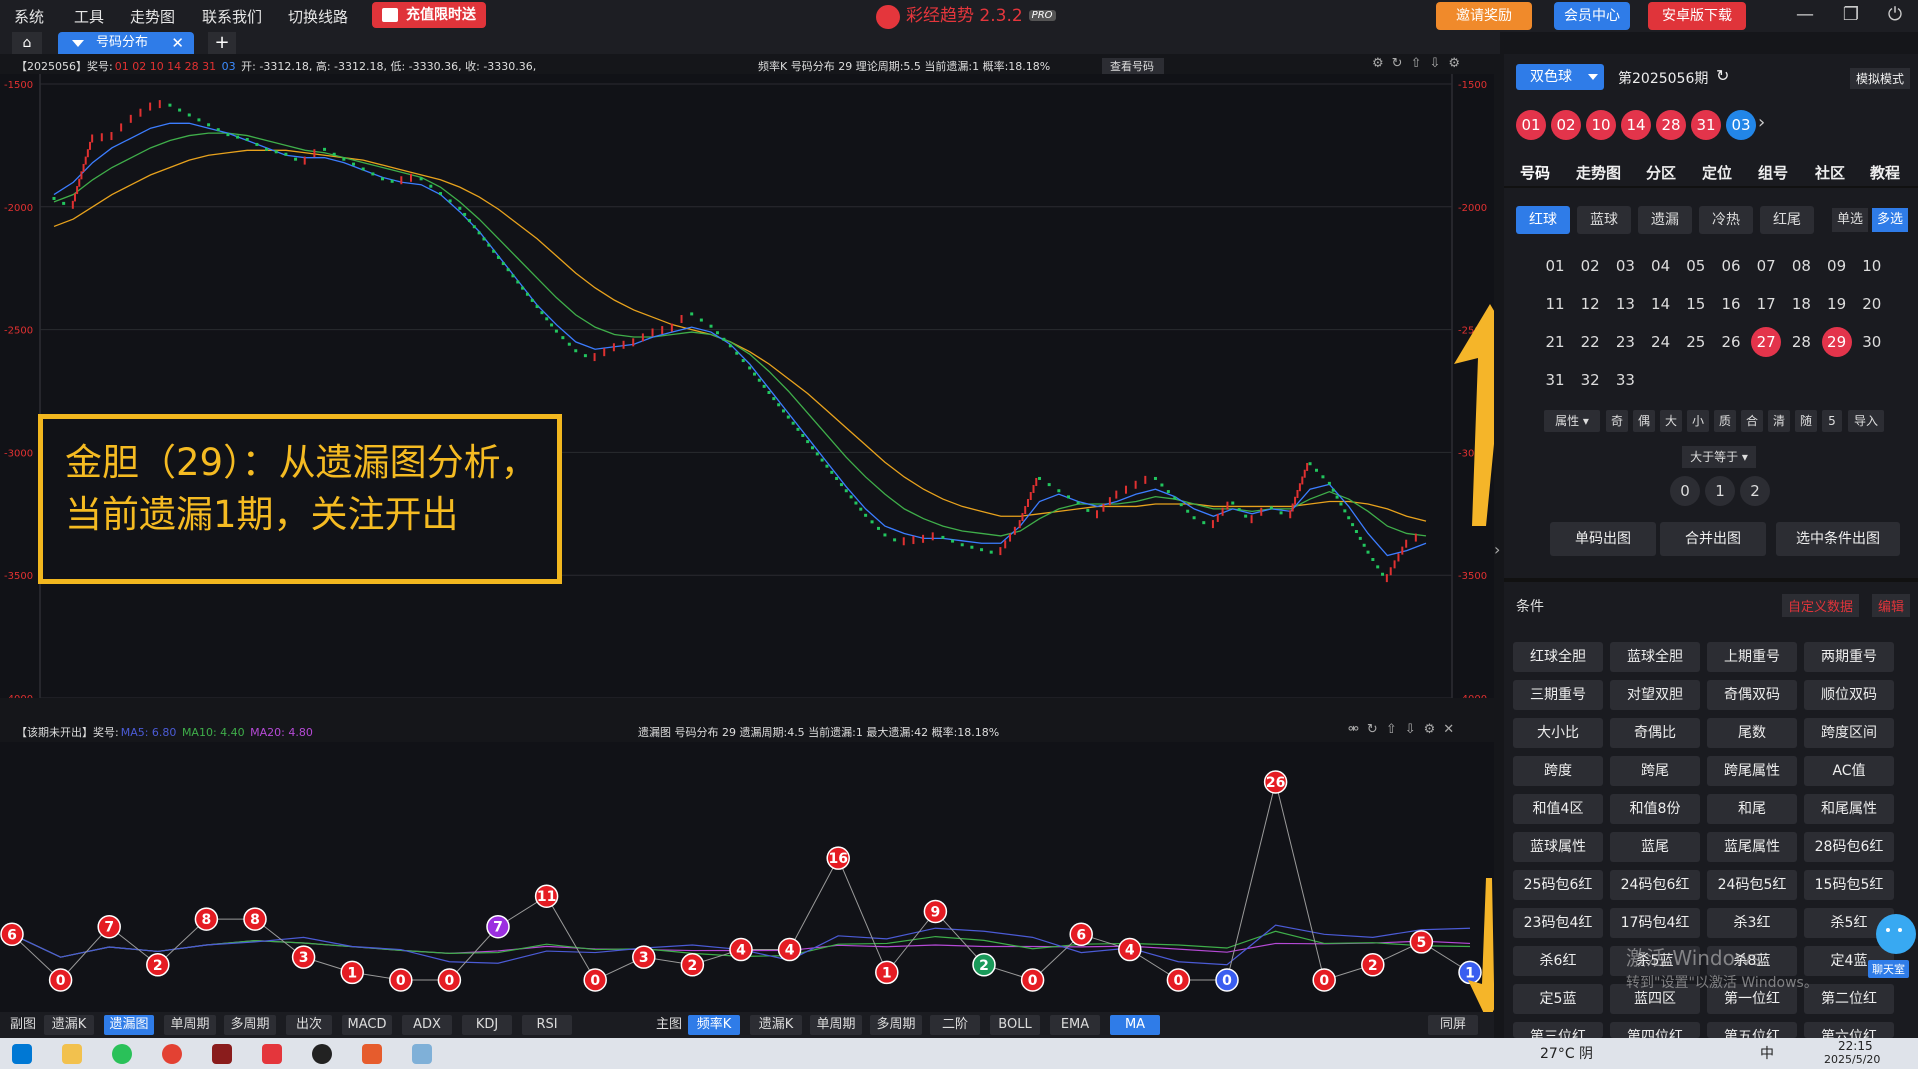 Image resolution: width=1918 pixels, height=1069 pixels. I want to click on condition-button: 第三位红, so click(1558, 1033).